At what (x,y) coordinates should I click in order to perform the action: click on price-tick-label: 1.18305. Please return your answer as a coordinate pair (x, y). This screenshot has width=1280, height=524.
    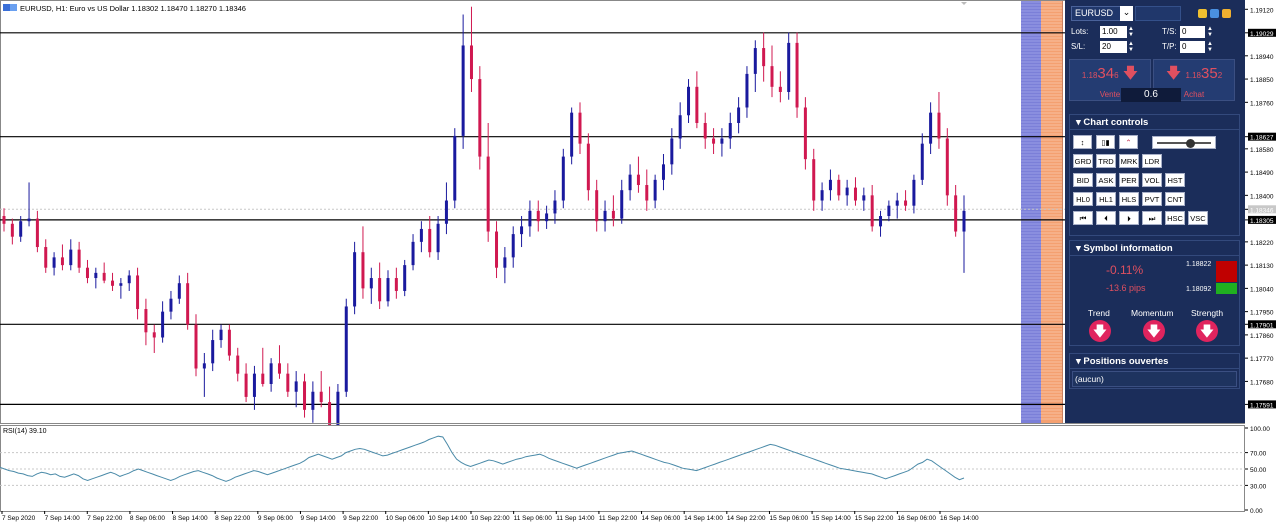
    Looking at the image, I should click on (1262, 221).